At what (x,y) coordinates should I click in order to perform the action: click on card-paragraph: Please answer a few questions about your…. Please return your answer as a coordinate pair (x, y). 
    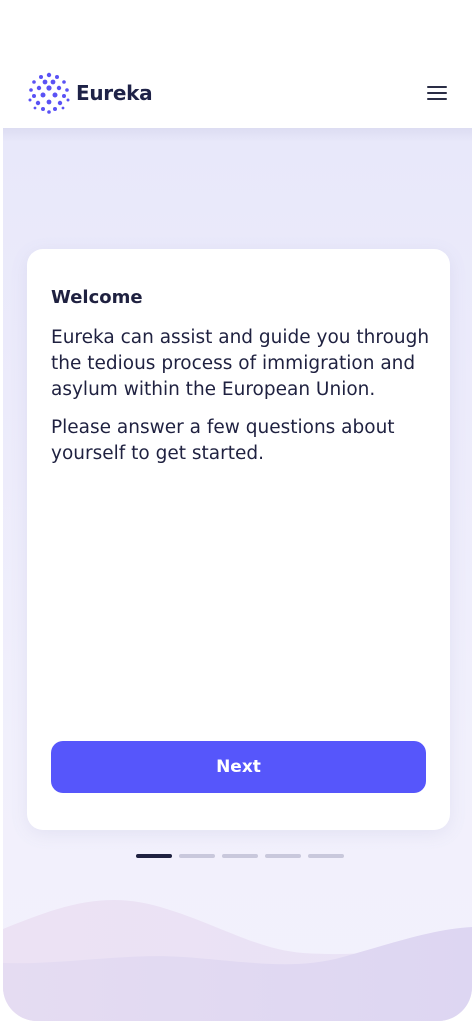
    Looking at the image, I should click on (223, 440).